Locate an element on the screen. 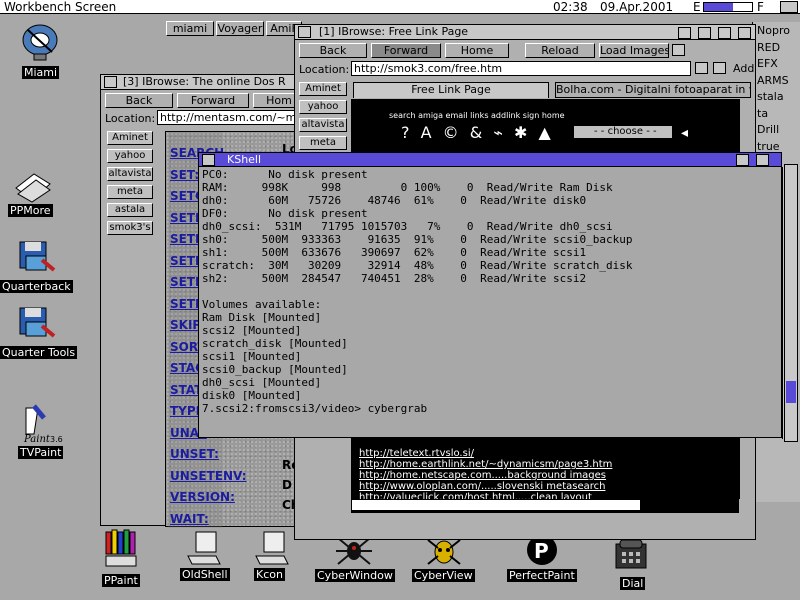 The image size is (800, 600). dos-side-button: altavista is located at coordinates (130, 174).